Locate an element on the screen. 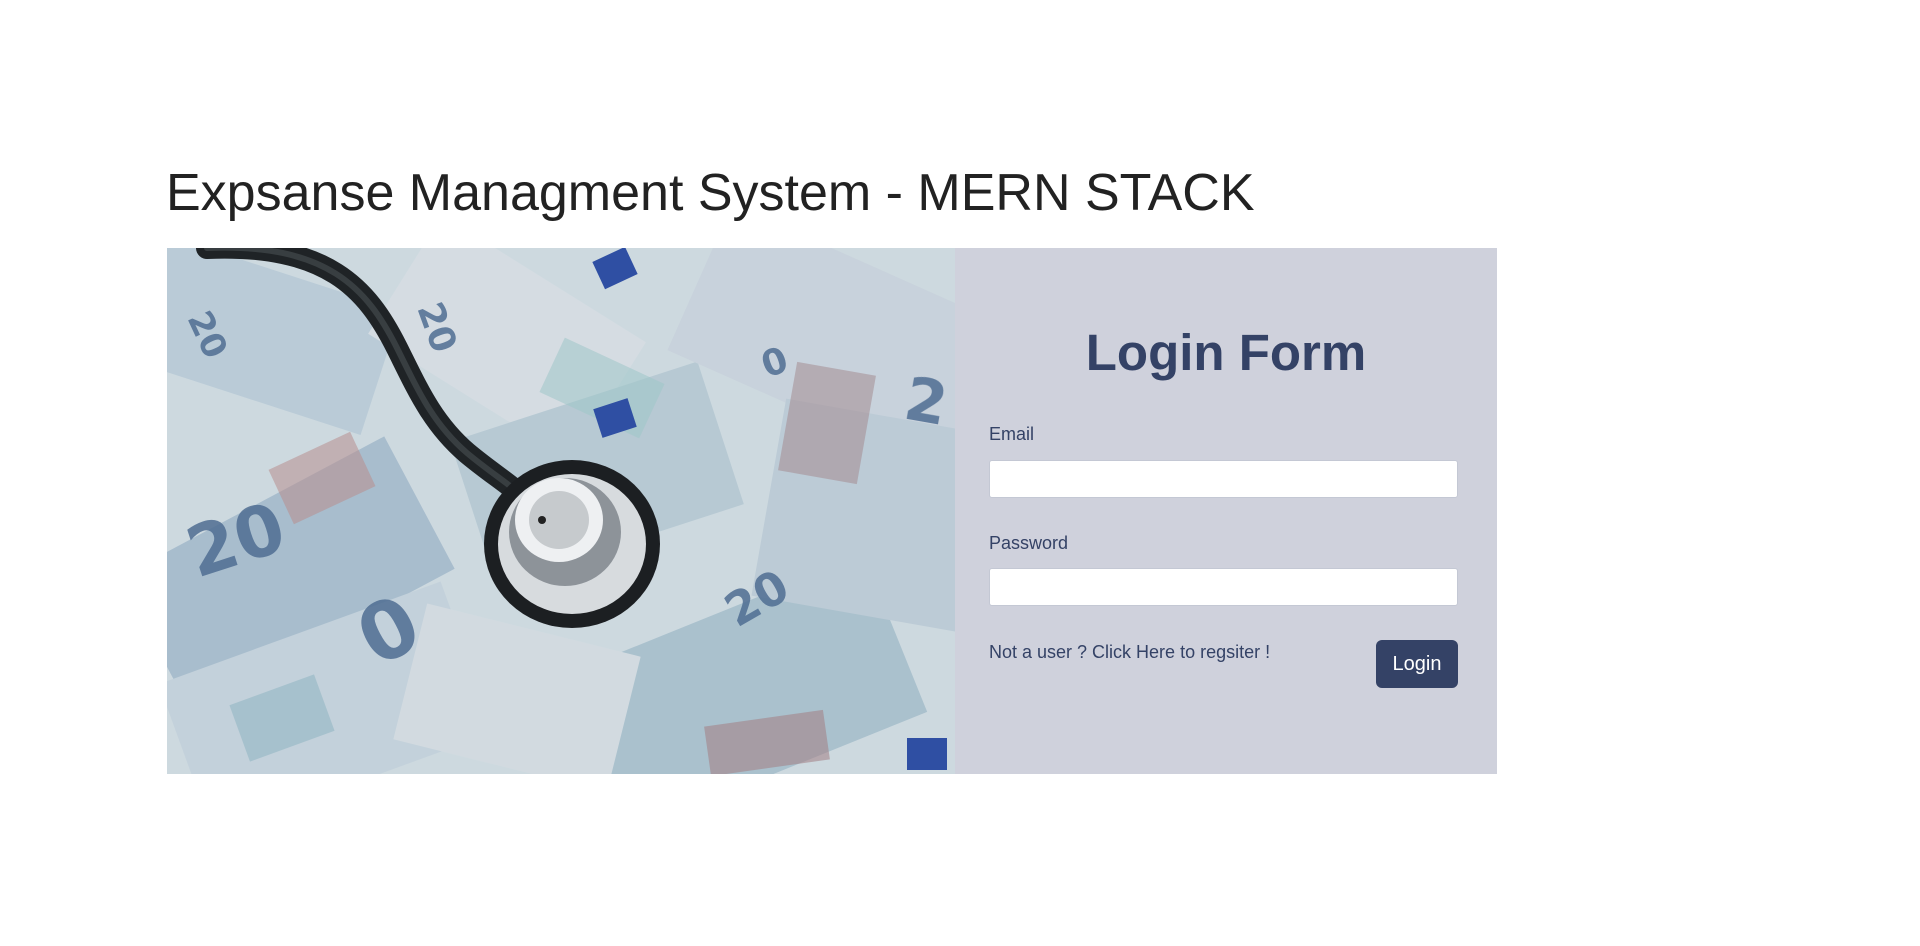 The width and height of the screenshot is (1920, 946). page-title: Expsanse Managment System - MERN STACK is located at coordinates (710, 193).